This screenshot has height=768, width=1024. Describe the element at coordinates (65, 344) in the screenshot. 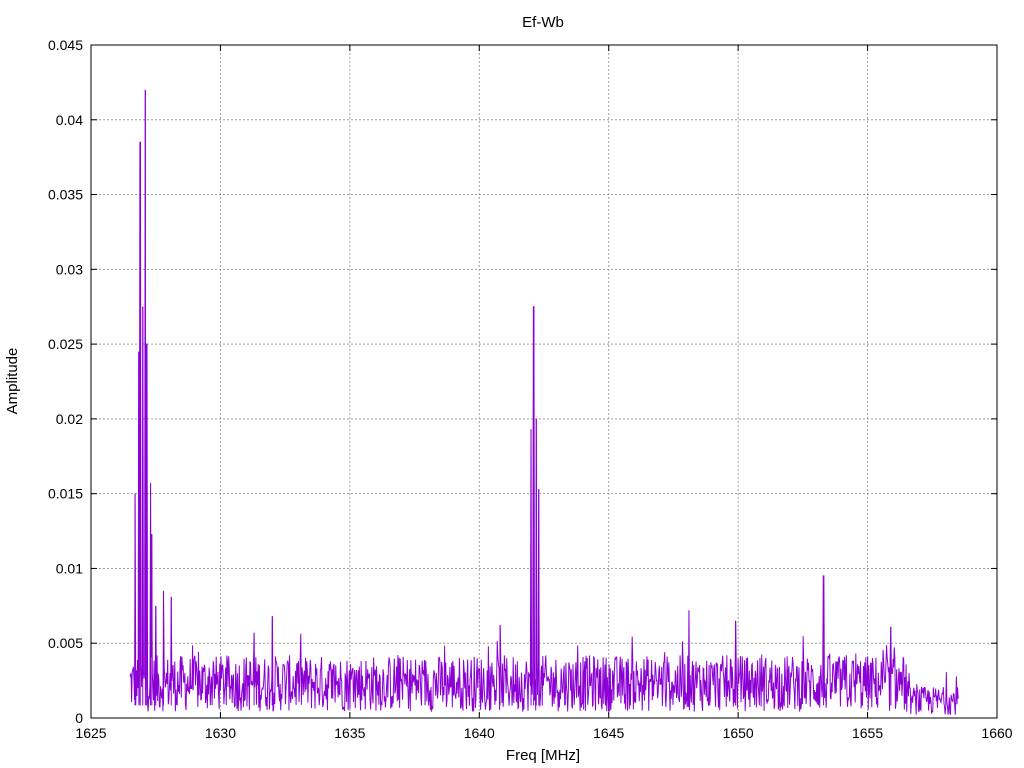

I see `y-tick-label: 0.025` at that location.